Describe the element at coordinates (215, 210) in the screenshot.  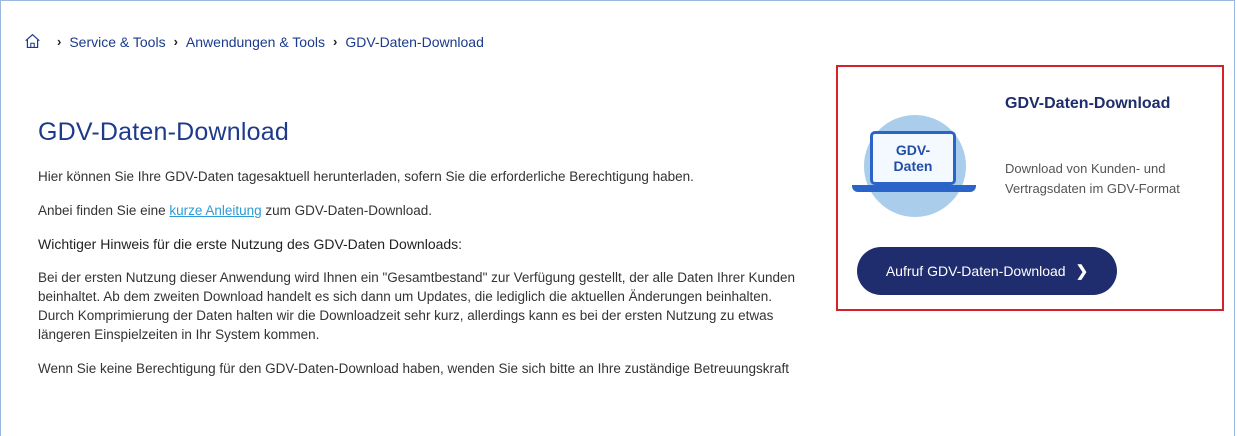
I see `guide-link: kurze Anleitung` at that location.